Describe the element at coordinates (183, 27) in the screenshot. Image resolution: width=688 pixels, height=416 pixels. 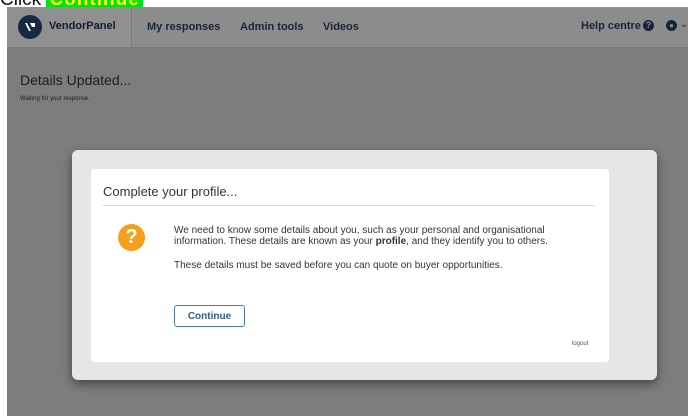
I see `nav-my-responses: My responses` at that location.